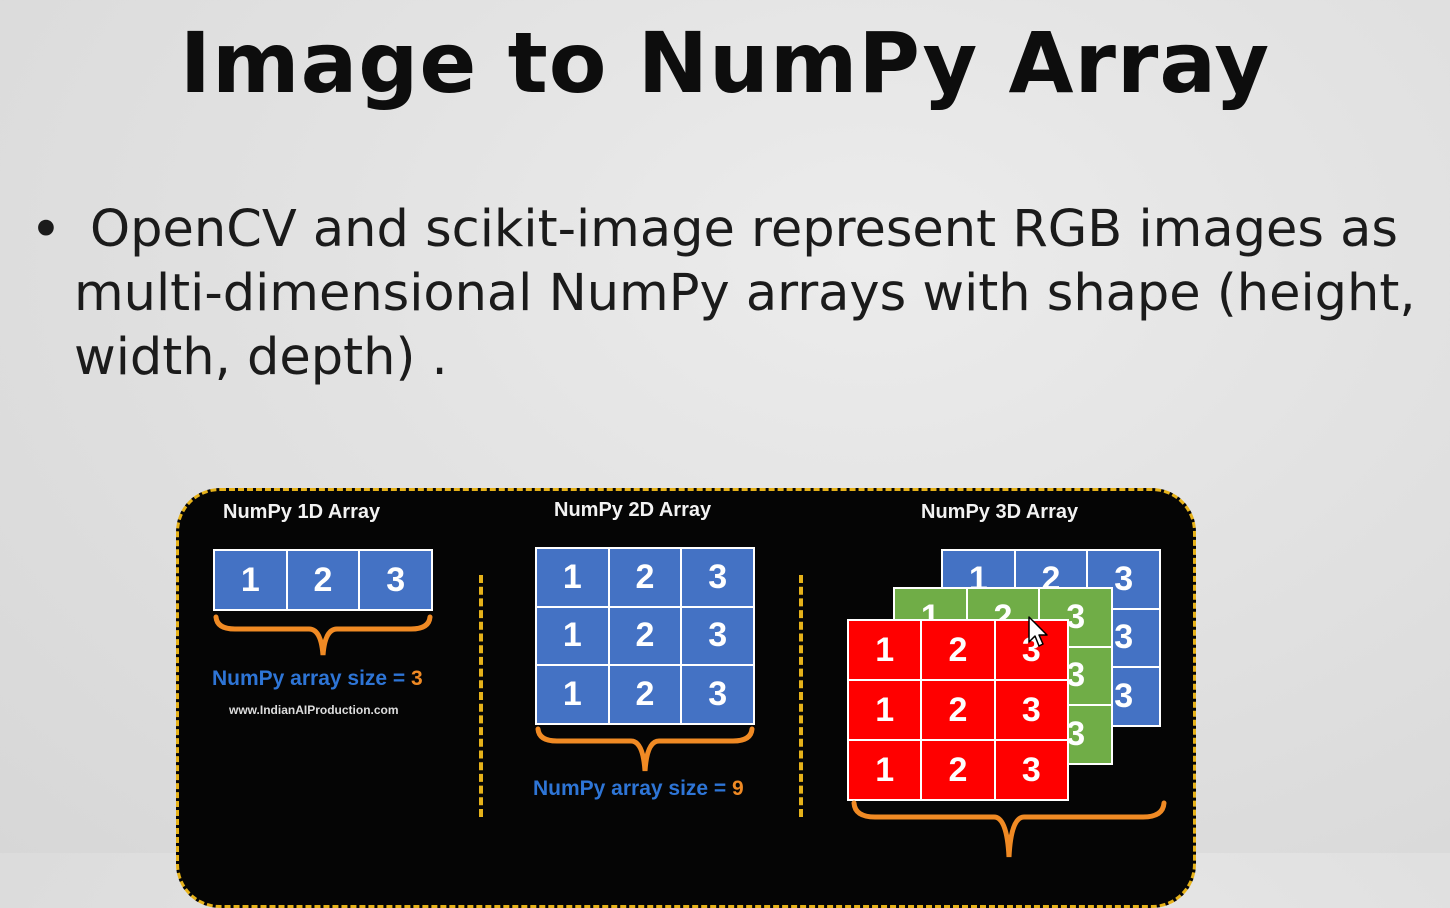  Describe the element at coordinates (1009, 829) in the screenshot. I see `brace-3d` at that location.